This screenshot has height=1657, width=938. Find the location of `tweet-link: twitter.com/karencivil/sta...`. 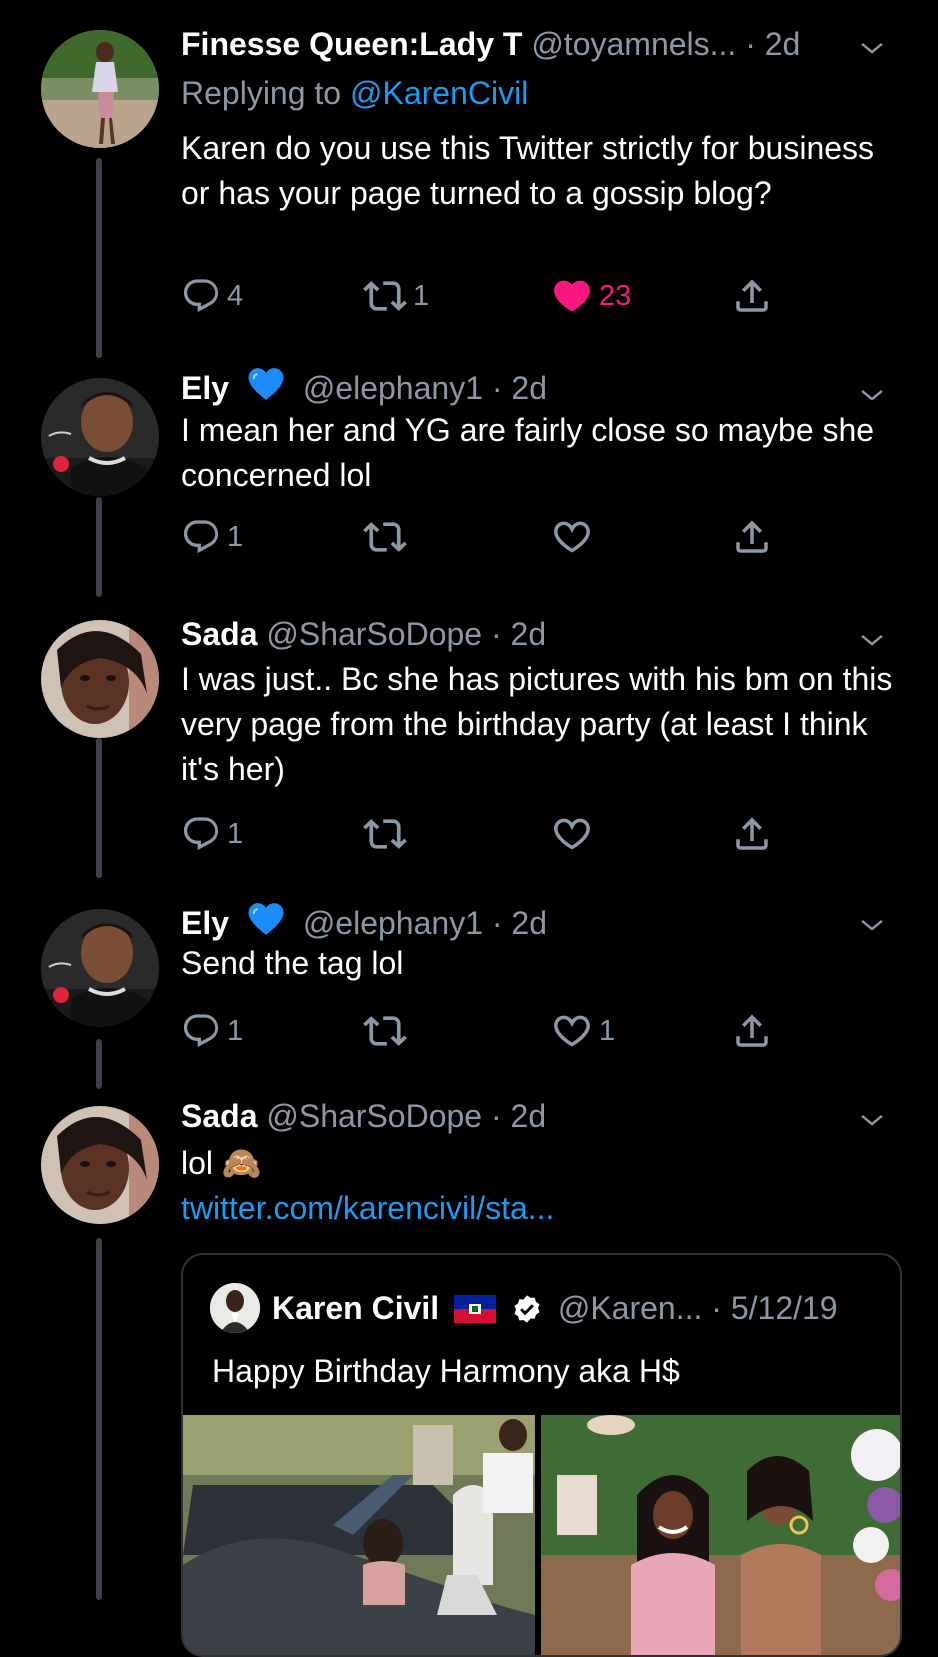

tweet-link: twitter.com/karencivil/sta... is located at coordinates (541, 1208).